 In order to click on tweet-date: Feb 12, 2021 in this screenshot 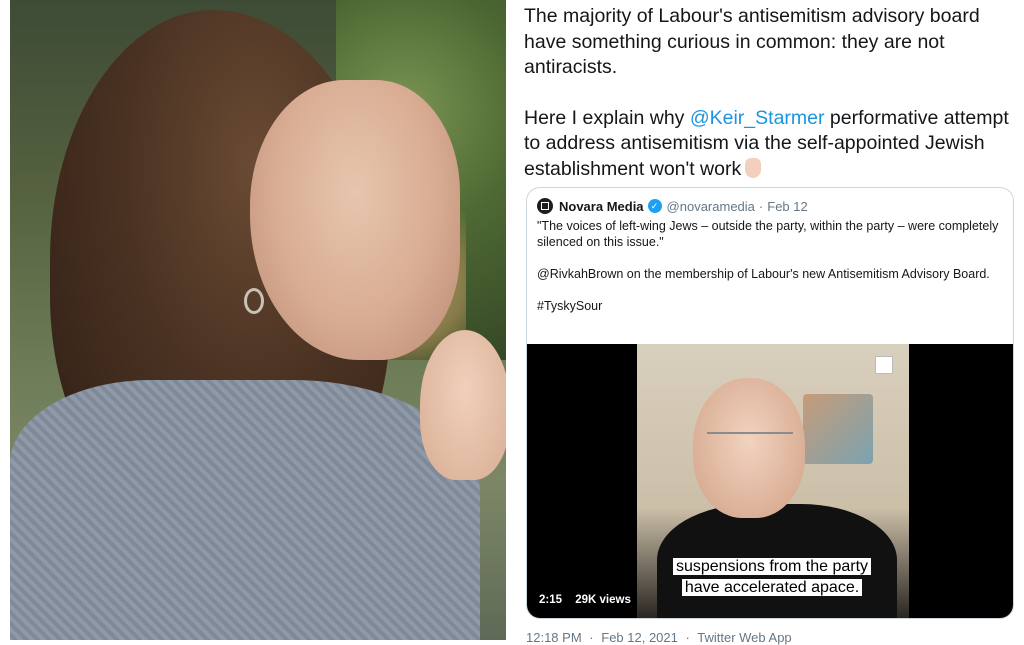, I will do `click(639, 637)`.